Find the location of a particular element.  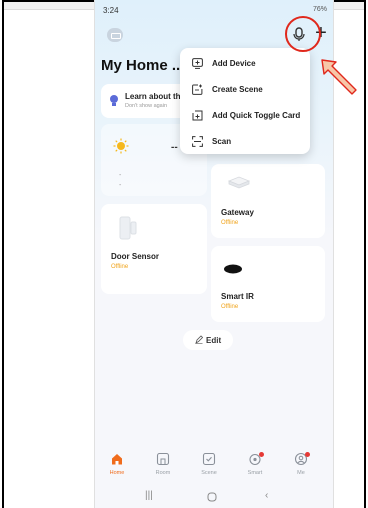

menu-item-scan: Scan is located at coordinates (245, 141).